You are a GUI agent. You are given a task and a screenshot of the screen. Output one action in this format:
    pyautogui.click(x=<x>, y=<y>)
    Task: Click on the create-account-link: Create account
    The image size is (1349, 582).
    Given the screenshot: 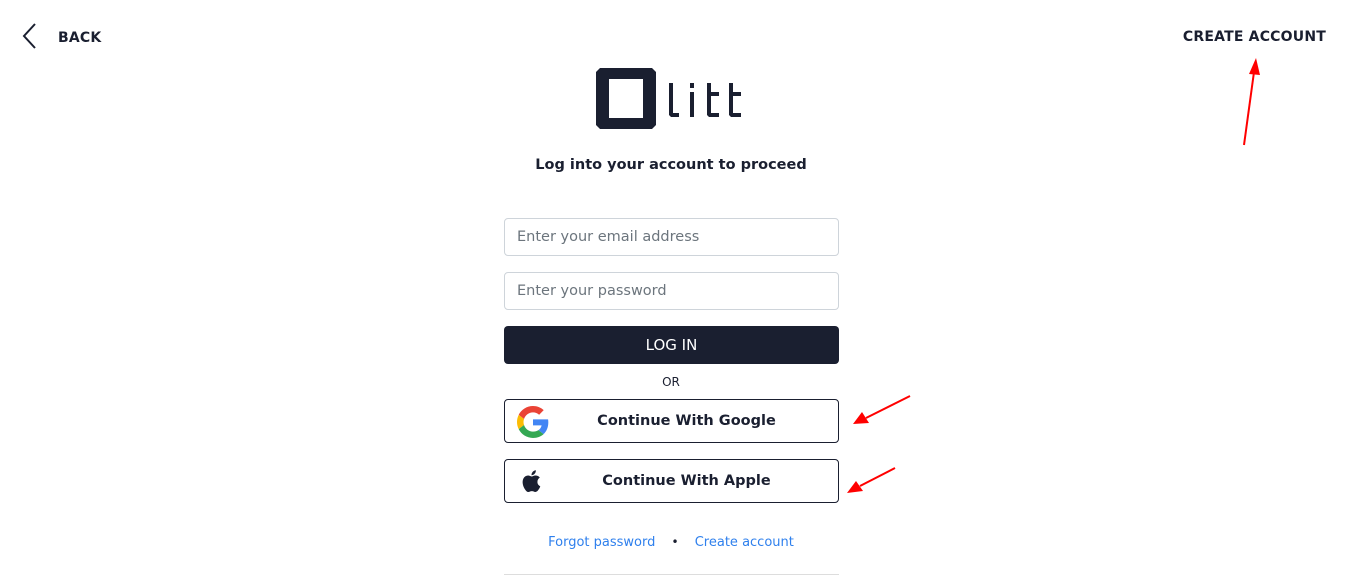 What is the action you would take?
    pyautogui.click(x=744, y=542)
    